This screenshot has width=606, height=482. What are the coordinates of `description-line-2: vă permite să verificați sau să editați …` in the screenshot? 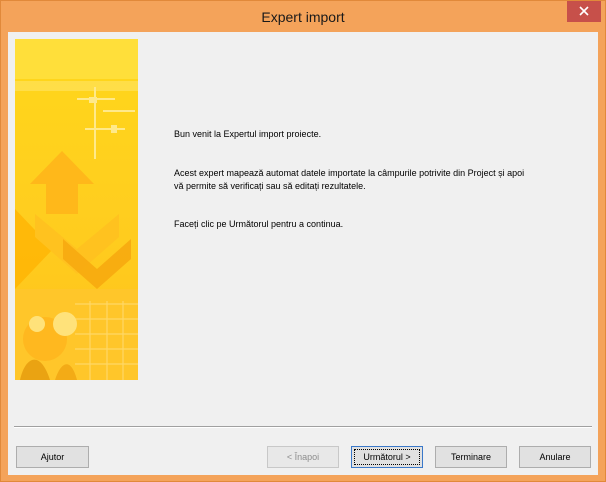 It's located at (270, 186).